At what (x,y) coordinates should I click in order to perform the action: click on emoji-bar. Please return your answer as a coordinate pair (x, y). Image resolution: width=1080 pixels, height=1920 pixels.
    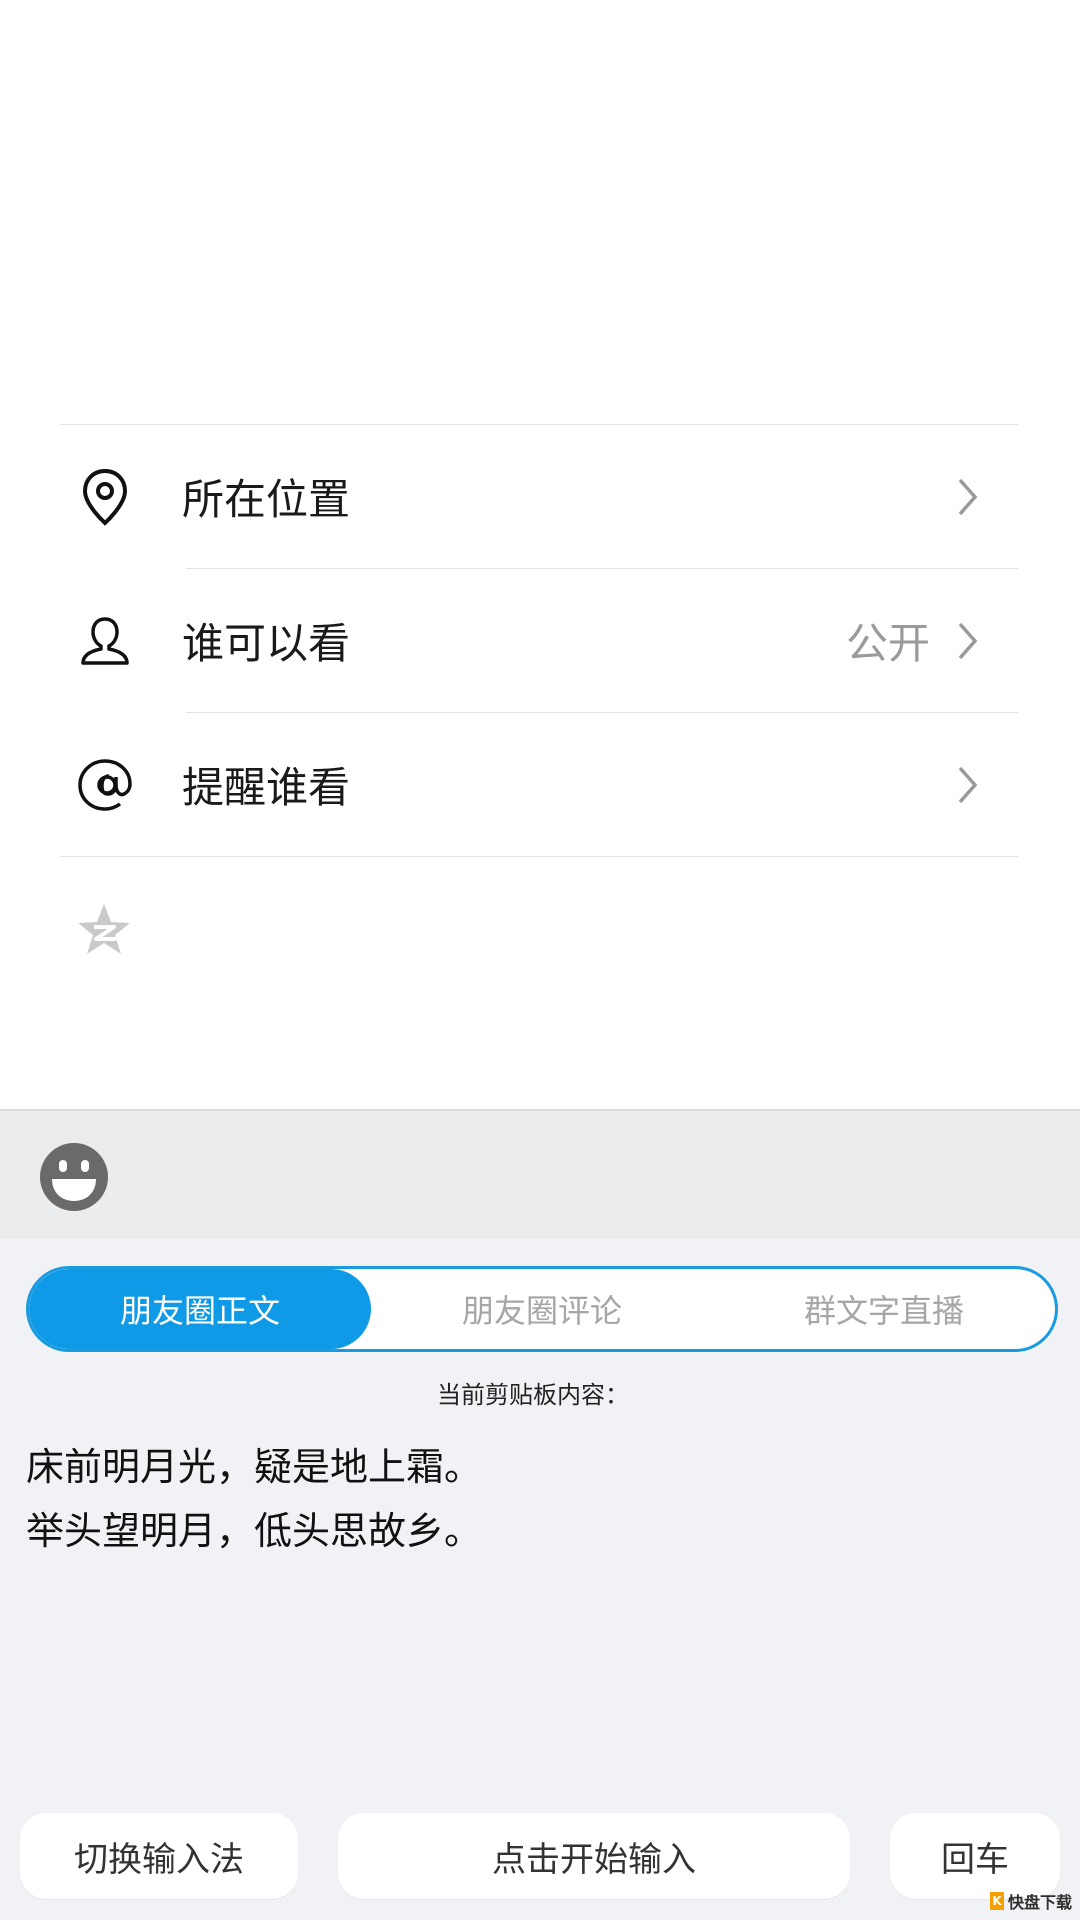
    Looking at the image, I should click on (540, 1175).